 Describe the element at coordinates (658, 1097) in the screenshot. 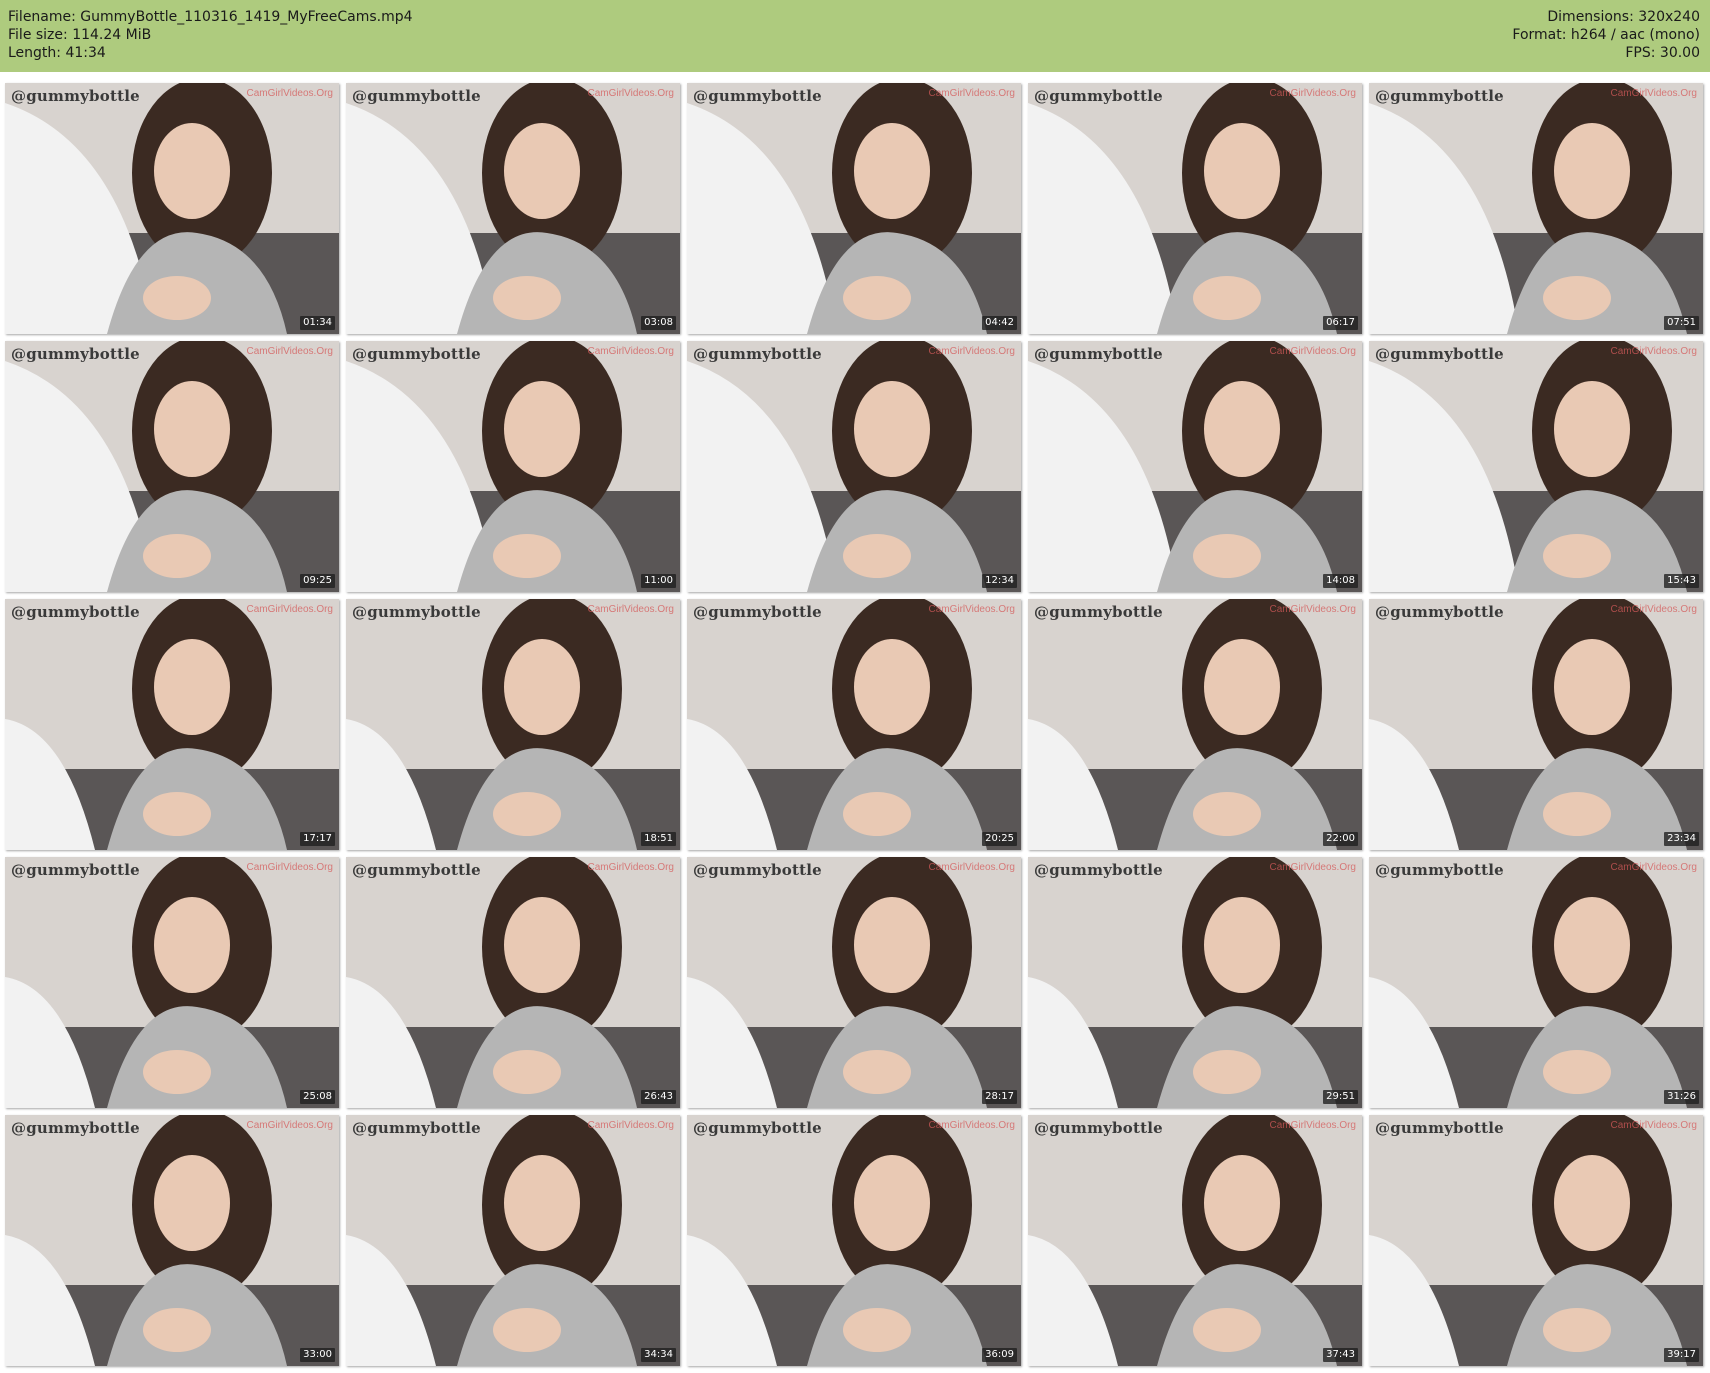

I see `thumbnail-timestamp: 26:43` at that location.